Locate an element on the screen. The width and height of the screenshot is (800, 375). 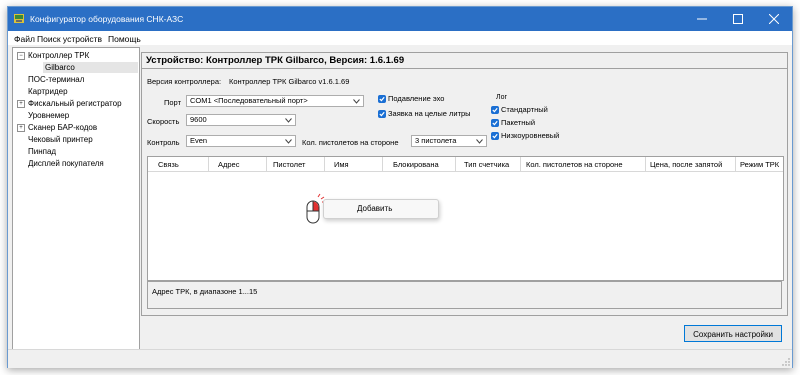
nozzles-select-value: 3 пистолета is located at coordinates (436, 140).